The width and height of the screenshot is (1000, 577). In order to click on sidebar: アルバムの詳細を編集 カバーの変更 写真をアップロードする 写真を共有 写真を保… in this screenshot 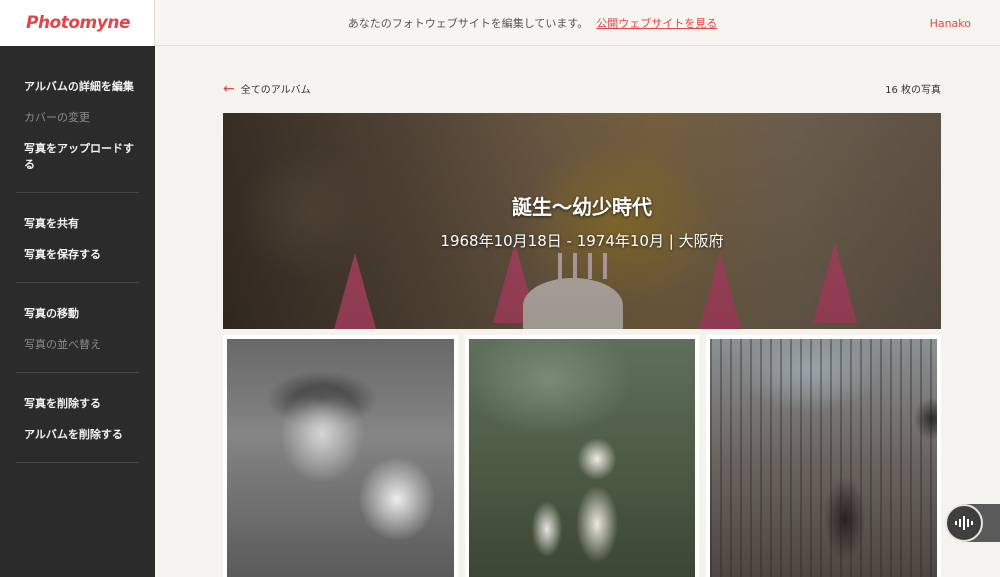, I will do `click(77, 311)`.